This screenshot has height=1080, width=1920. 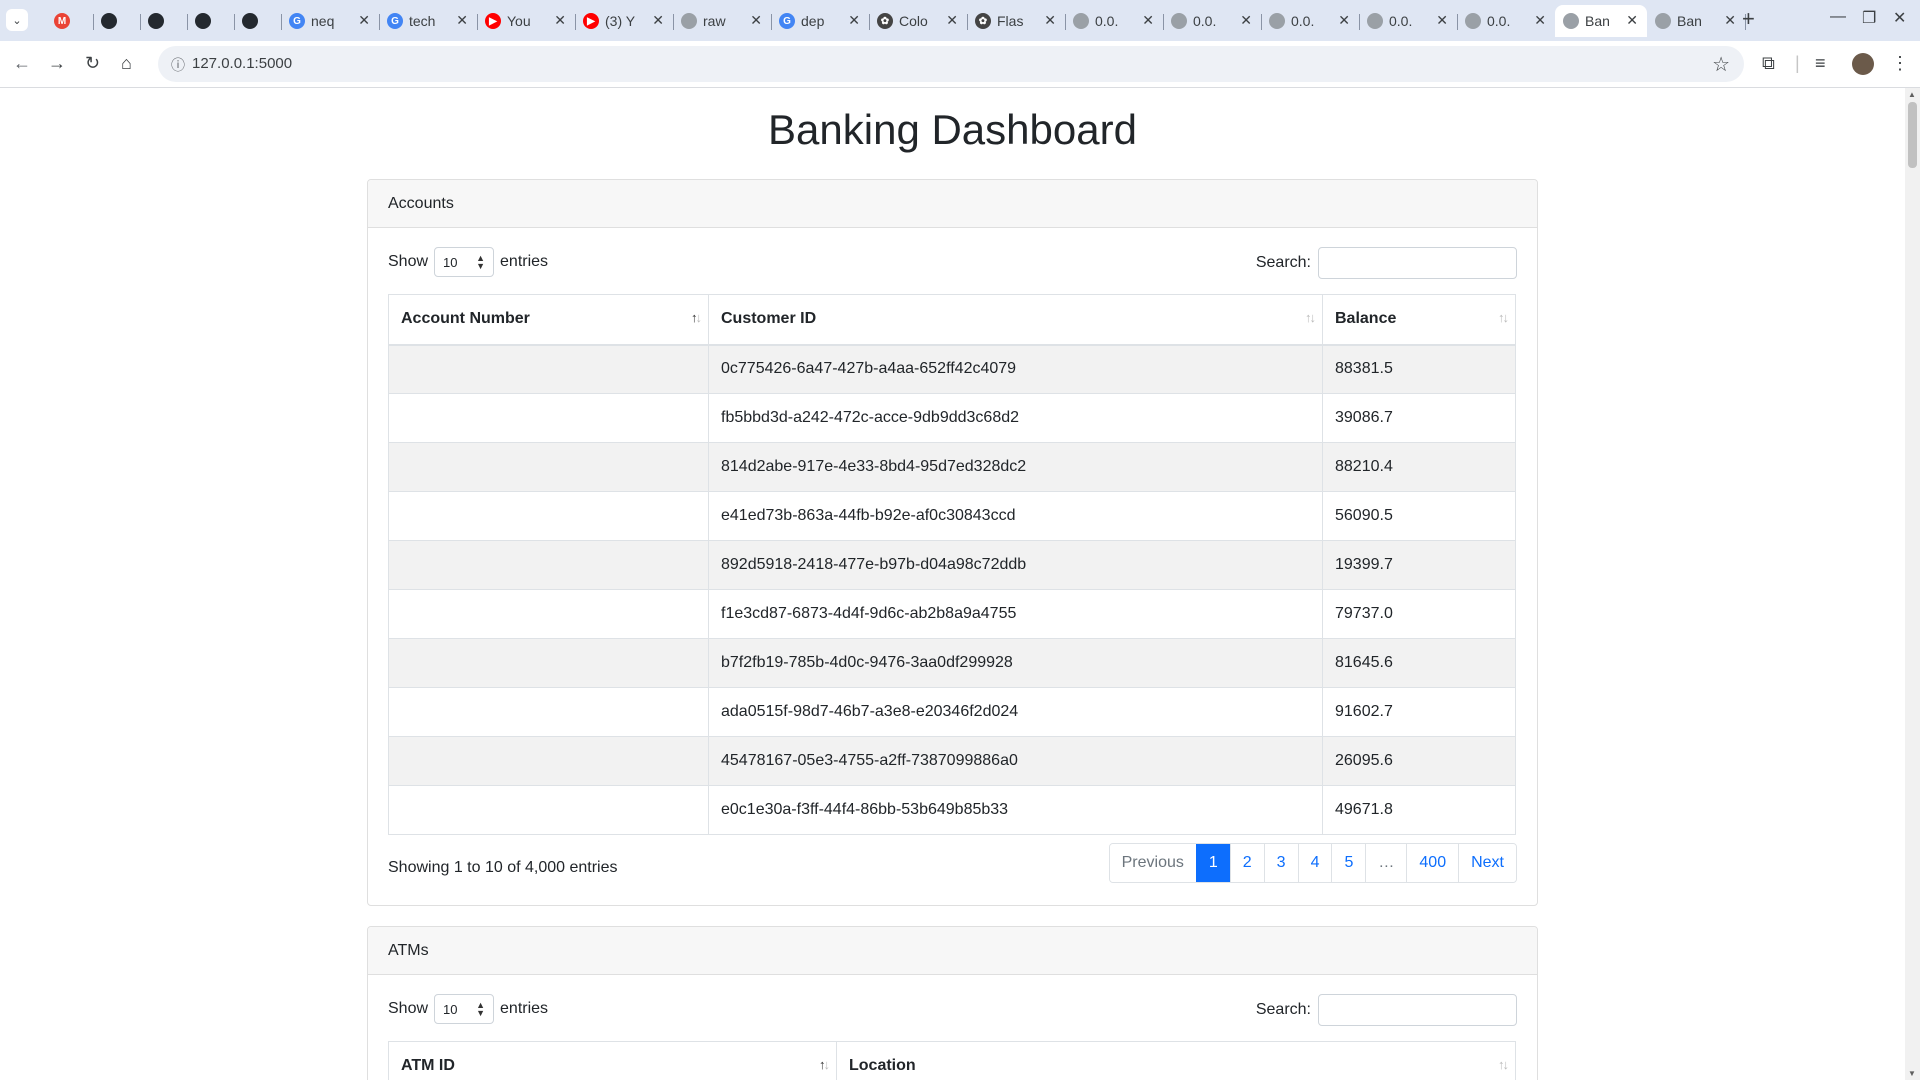 What do you see at coordinates (1366, 319) in the screenshot?
I see `column-label: Balance` at bounding box center [1366, 319].